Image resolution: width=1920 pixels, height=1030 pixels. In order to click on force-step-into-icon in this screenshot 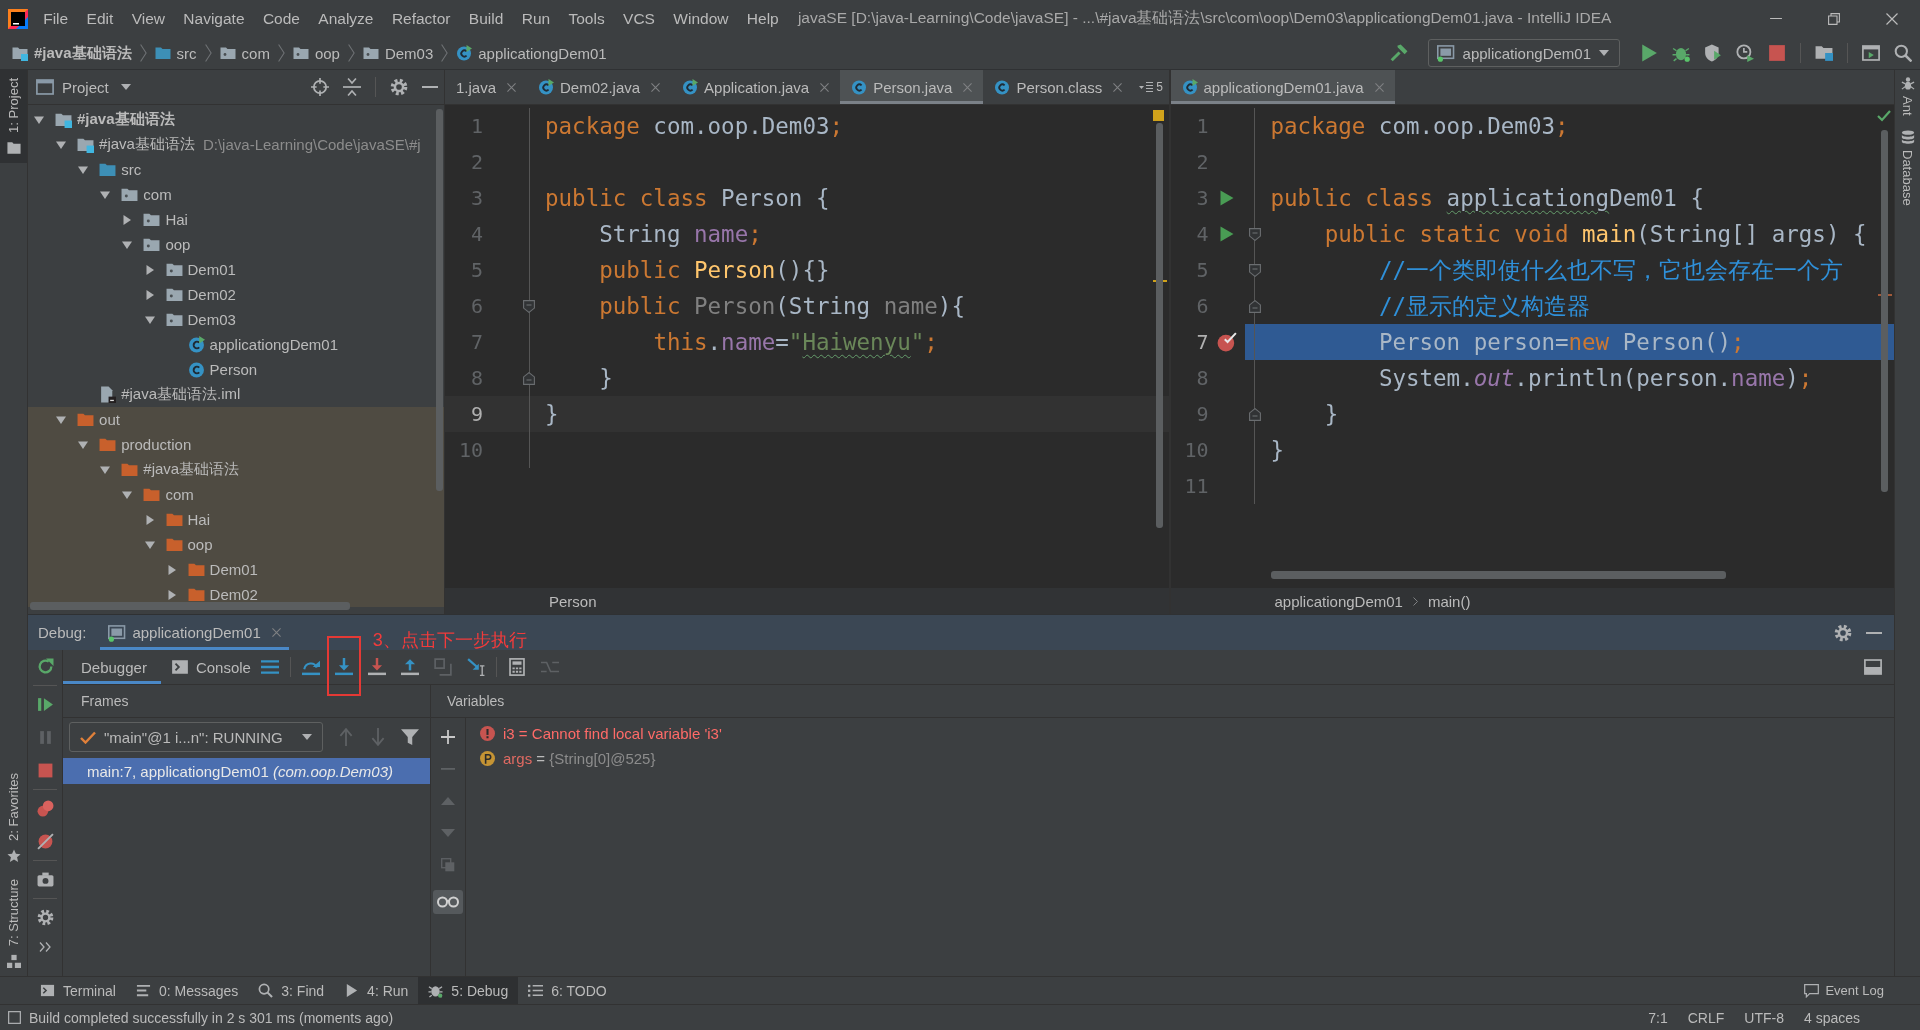, I will do `click(376, 667)`.